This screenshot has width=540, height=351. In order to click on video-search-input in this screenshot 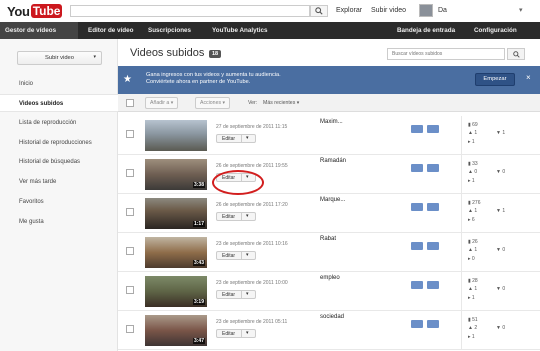, I will do `click(446, 54)`.